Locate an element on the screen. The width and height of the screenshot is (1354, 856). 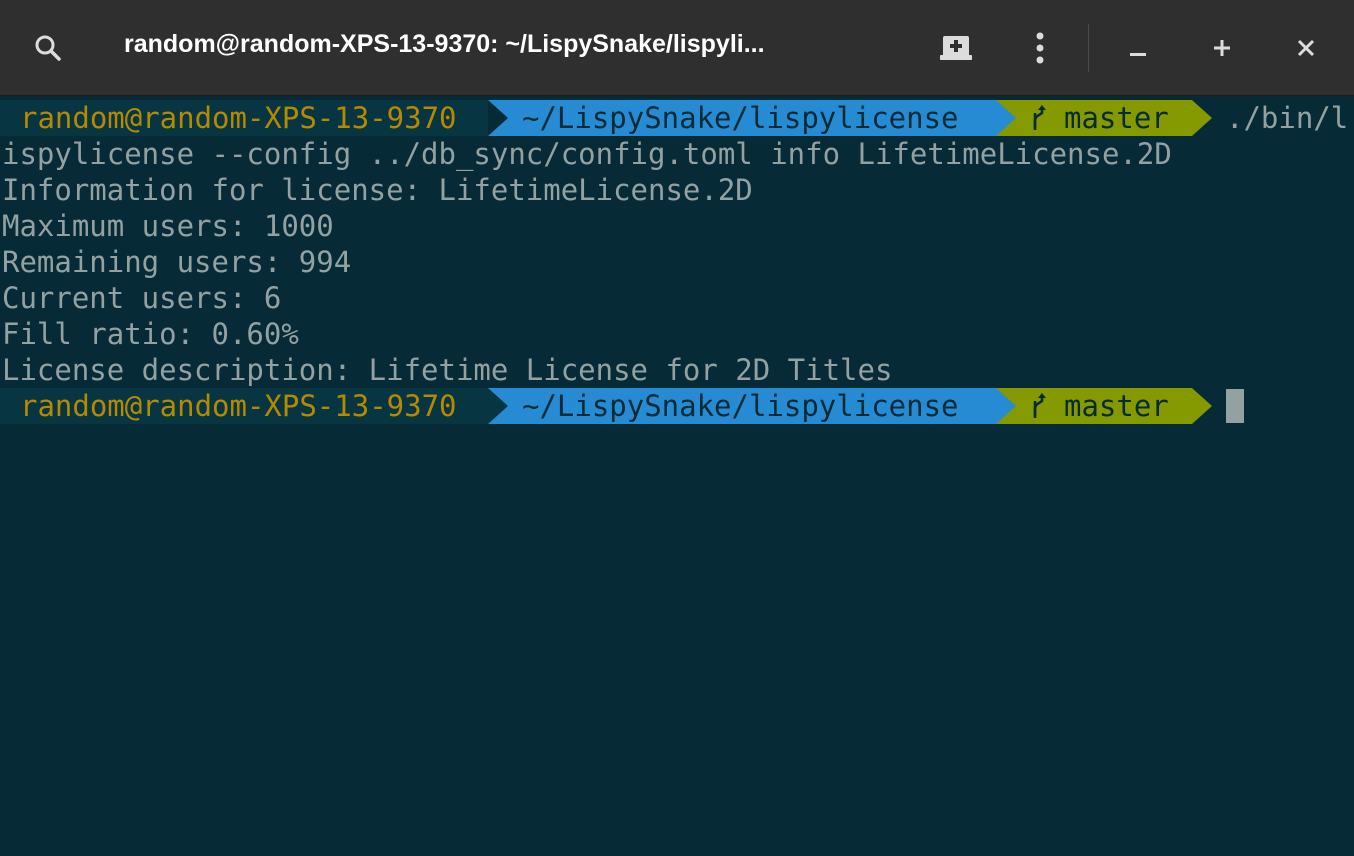
minimize-button is located at coordinates (1138, 48).